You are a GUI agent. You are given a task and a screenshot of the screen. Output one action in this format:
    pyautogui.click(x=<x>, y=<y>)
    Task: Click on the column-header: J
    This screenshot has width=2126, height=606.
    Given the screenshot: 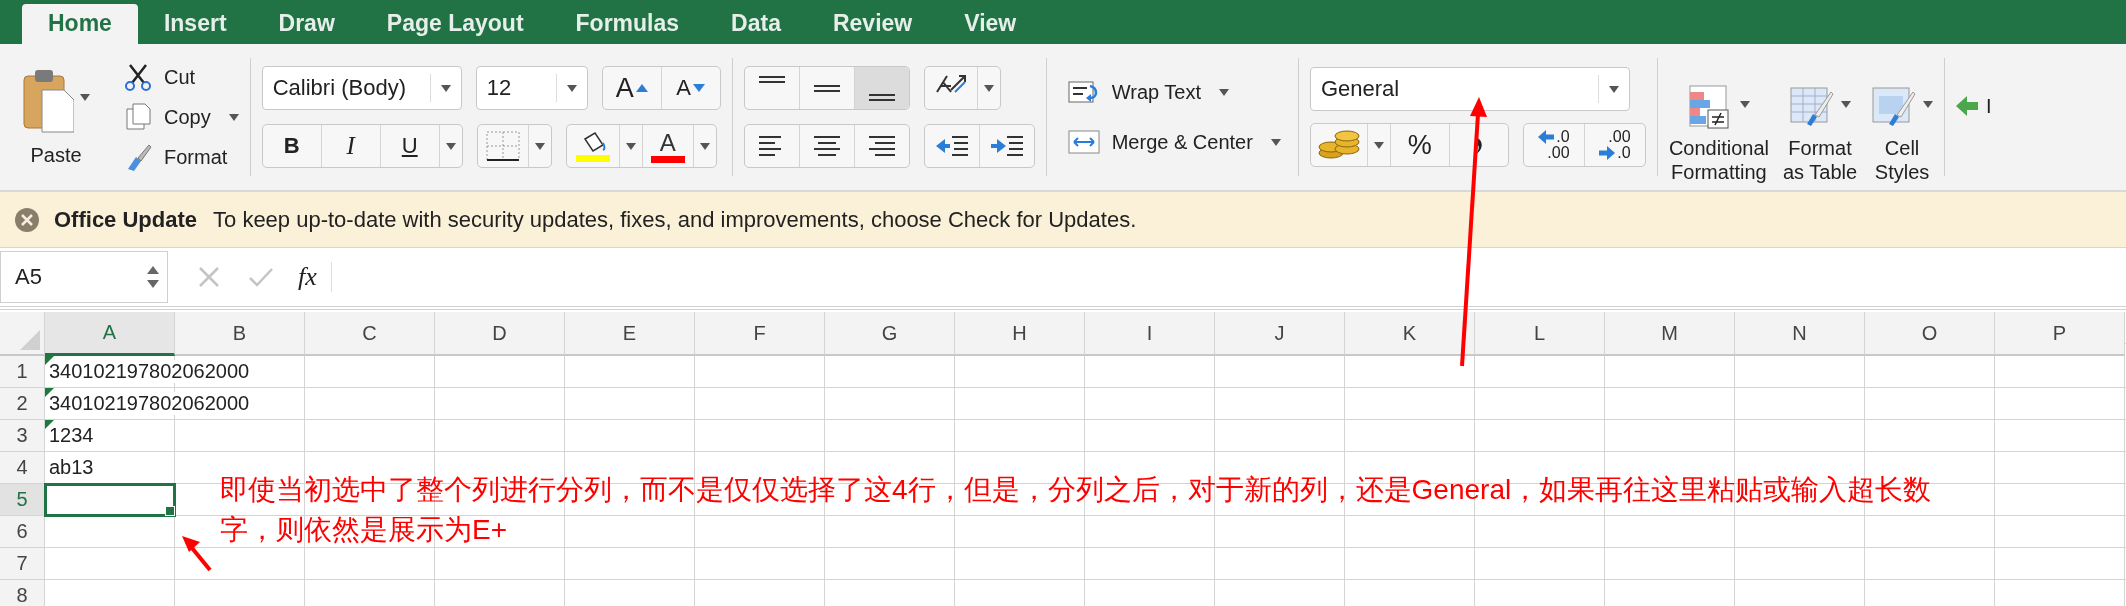 What is the action you would take?
    pyautogui.click(x=1280, y=334)
    